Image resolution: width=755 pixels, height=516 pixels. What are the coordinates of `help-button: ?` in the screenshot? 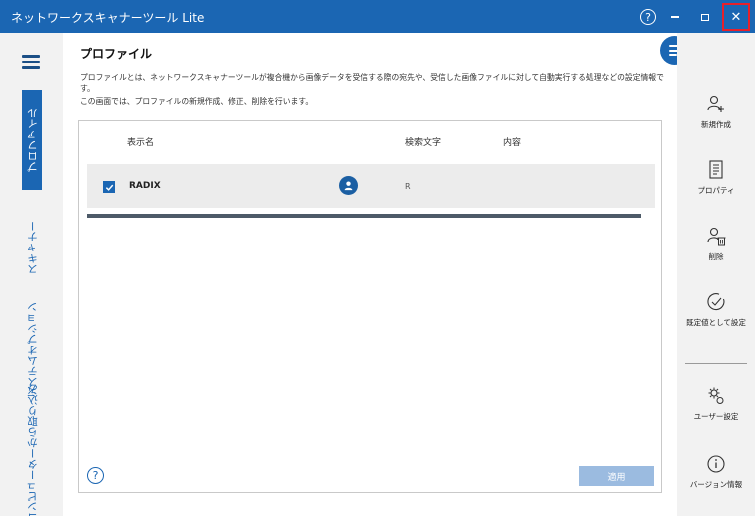 It's located at (648, 17).